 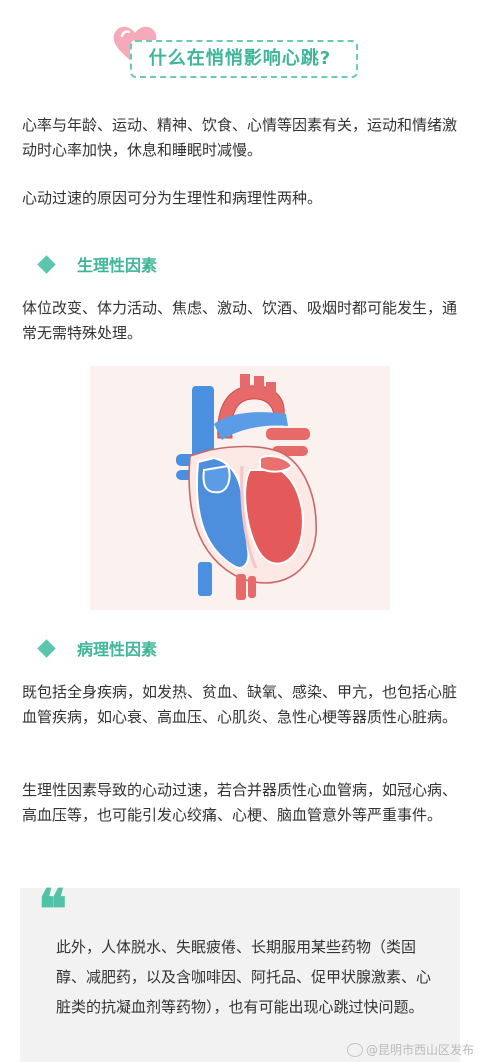 I want to click on weibo-icon, so click(x=354, y=1049).